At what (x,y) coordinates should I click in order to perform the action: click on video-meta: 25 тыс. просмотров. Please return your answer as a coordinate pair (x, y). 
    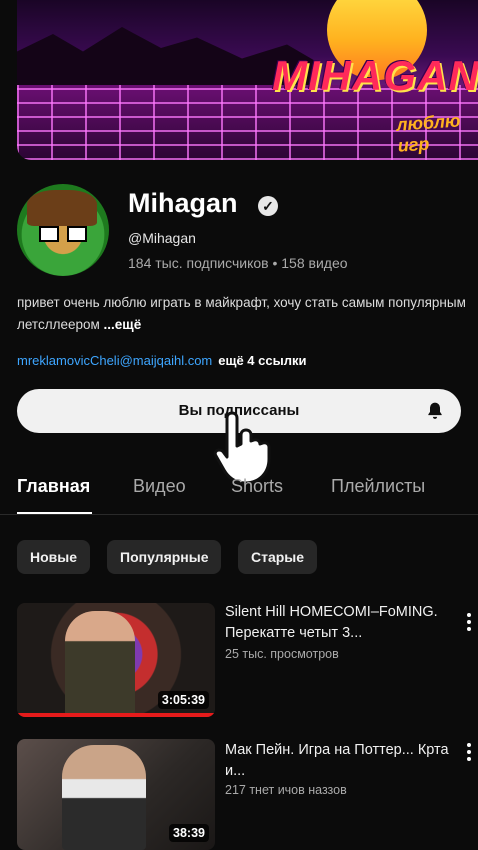
    Looking at the image, I should click on (282, 654).